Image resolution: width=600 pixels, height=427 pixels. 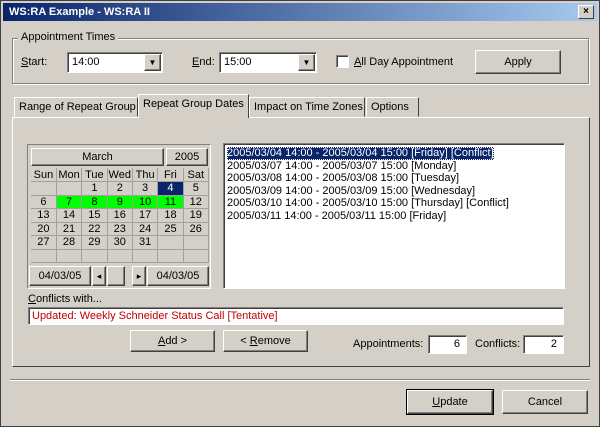 What do you see at coordinates (450, 402) in the screenshot?
I see `update-button: Update` at bounding box center [450, 402].